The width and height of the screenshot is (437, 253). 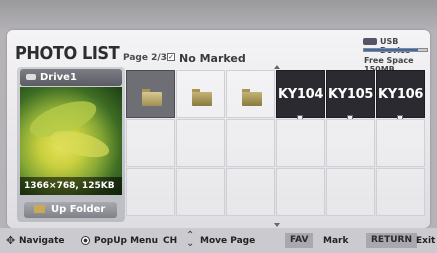 I want to click on file-name: KY104, so click(x=300, y=94).